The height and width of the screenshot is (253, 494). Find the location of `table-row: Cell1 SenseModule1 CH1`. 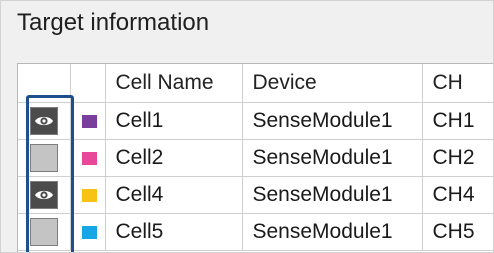

table-row: Cell1 SenseModule1 CH1 is located at coordinates (255, 121).